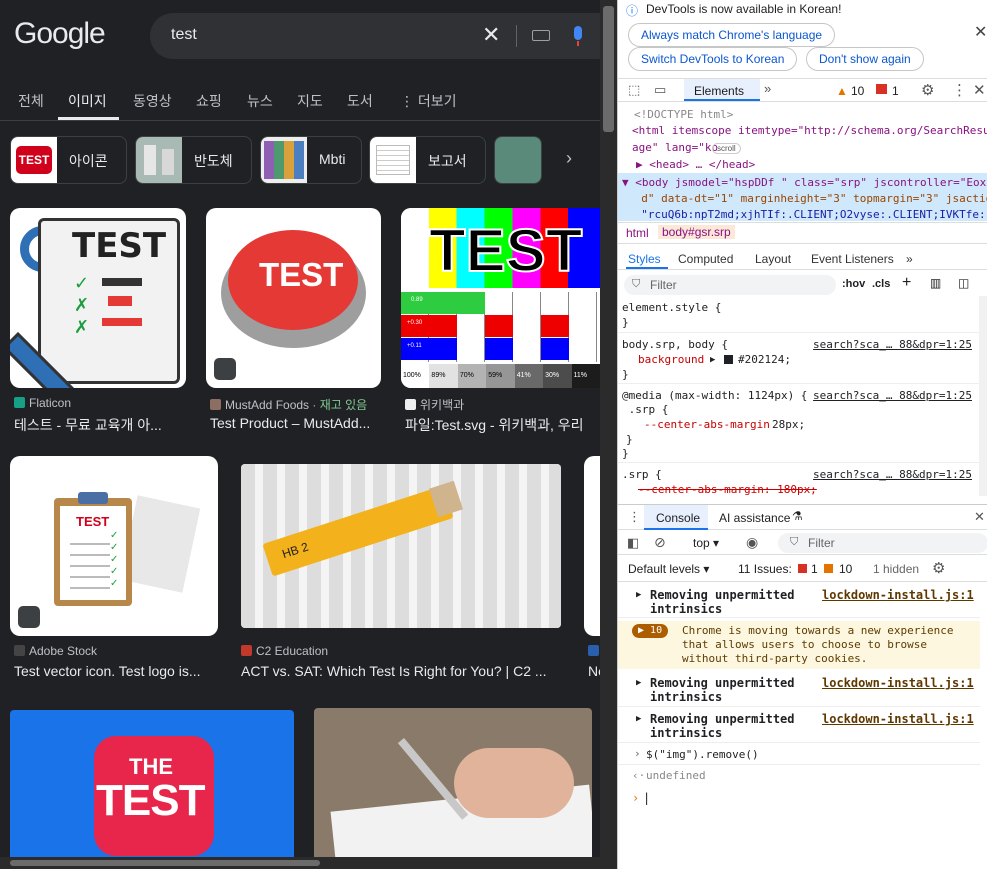  I want to click on issues-error-count: 1, so click(814, 569).